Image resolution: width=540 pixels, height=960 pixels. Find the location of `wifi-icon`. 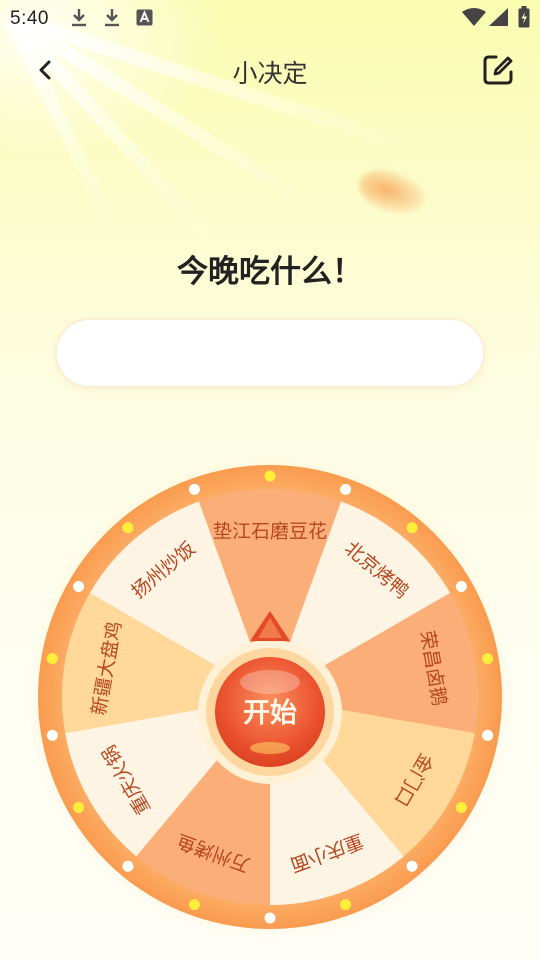

wifi-icon is located at coordinates (474, 17).